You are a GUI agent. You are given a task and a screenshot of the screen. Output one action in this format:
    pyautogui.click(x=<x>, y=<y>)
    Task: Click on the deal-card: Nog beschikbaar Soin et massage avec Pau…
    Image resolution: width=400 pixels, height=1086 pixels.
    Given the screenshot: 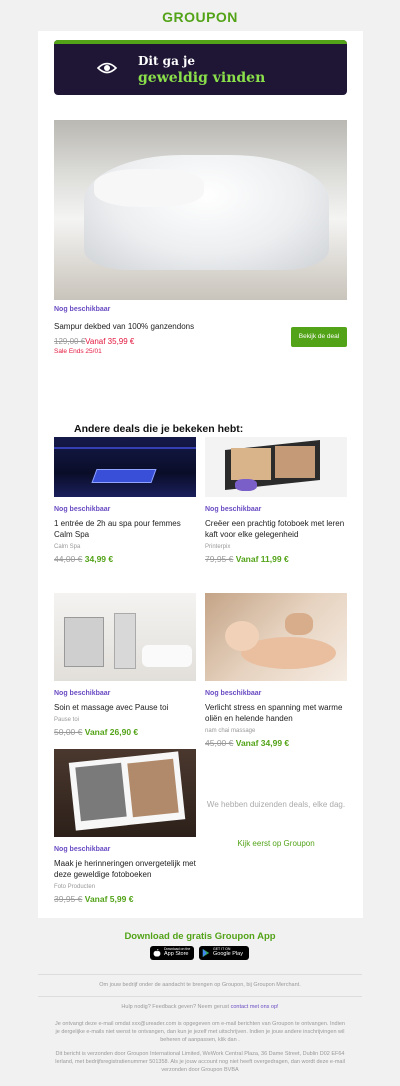 What is the action you would take?
    pyautogui.click(x=125, y=665)
    